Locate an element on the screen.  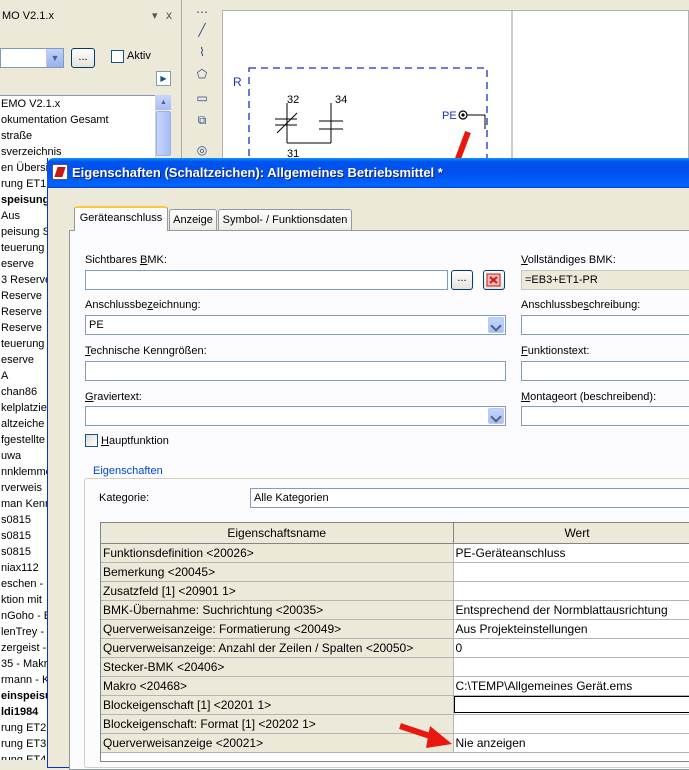
funktionstext-label: Funktionstext: is located at coordinates (555, 351).